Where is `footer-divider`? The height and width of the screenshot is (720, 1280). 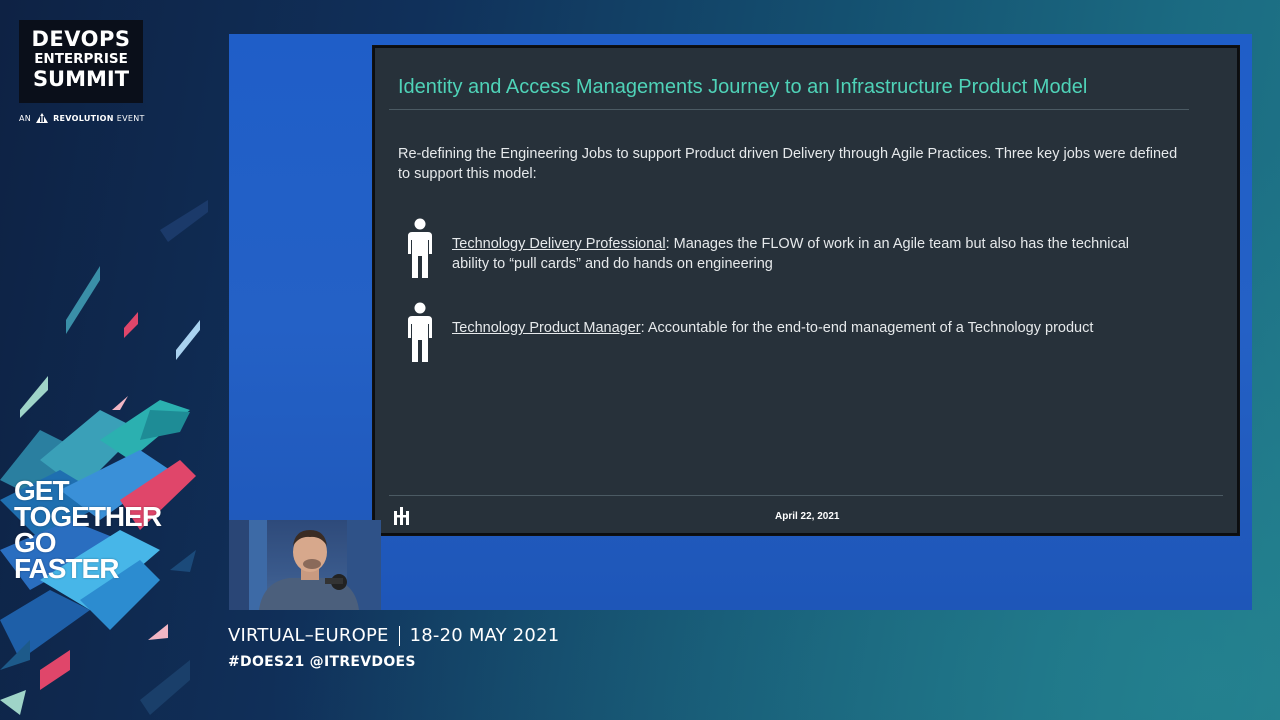
footer-divider is located at coordinates (806, 495).